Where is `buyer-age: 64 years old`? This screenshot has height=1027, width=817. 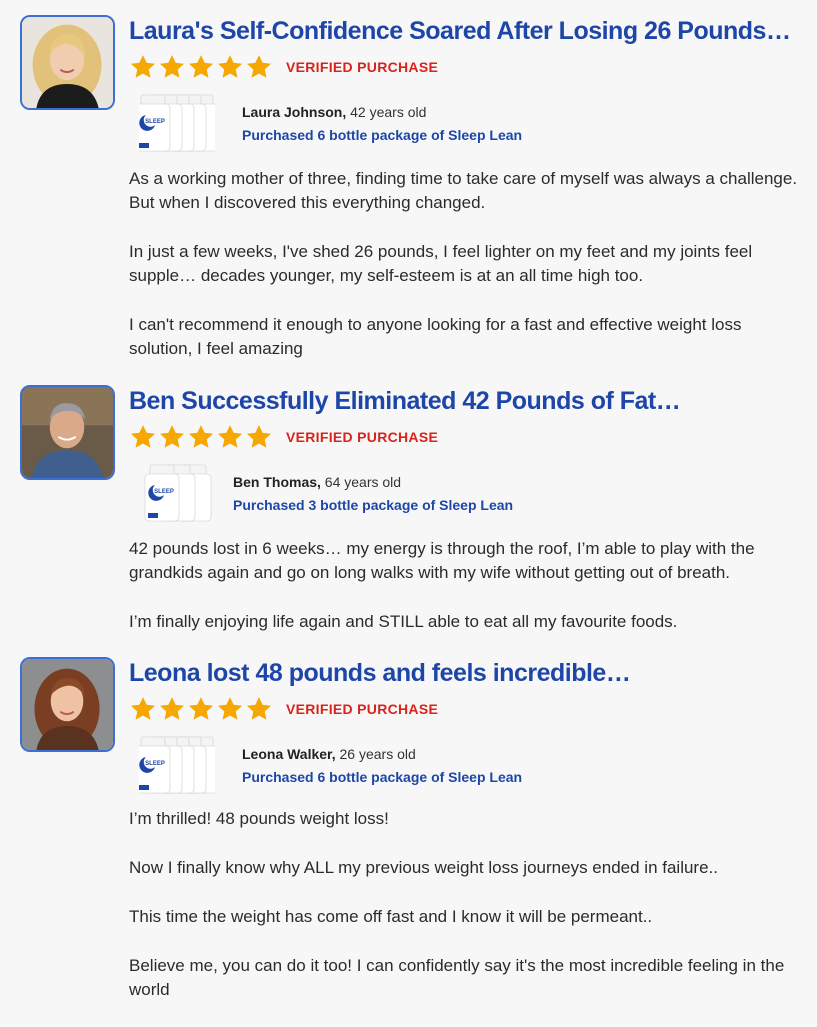
buyer-age: 64 years old is located at coordinates (361, 482).